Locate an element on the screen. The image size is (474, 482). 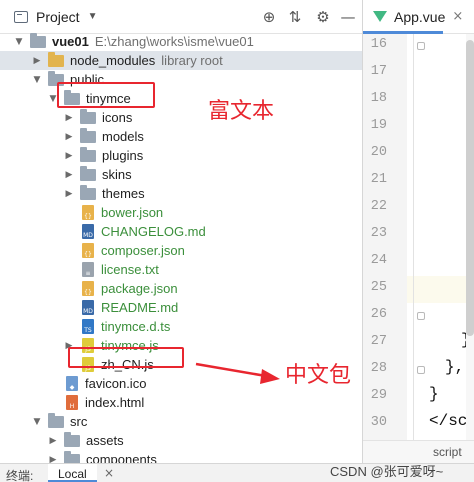
line-number: 22 is located at coordinates (378, 206).